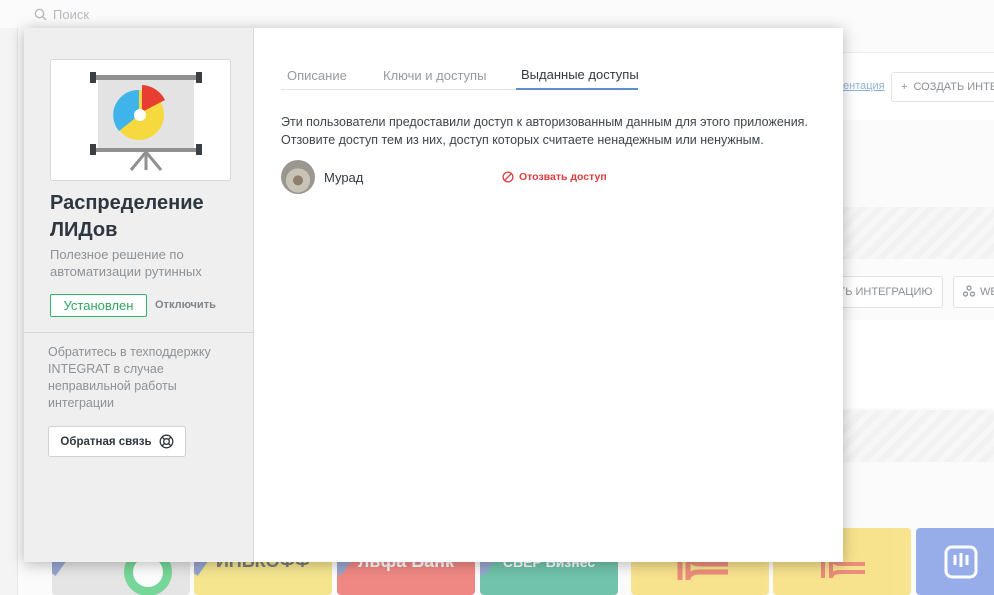  I want to click on webhook-icon, so click(969, 292).